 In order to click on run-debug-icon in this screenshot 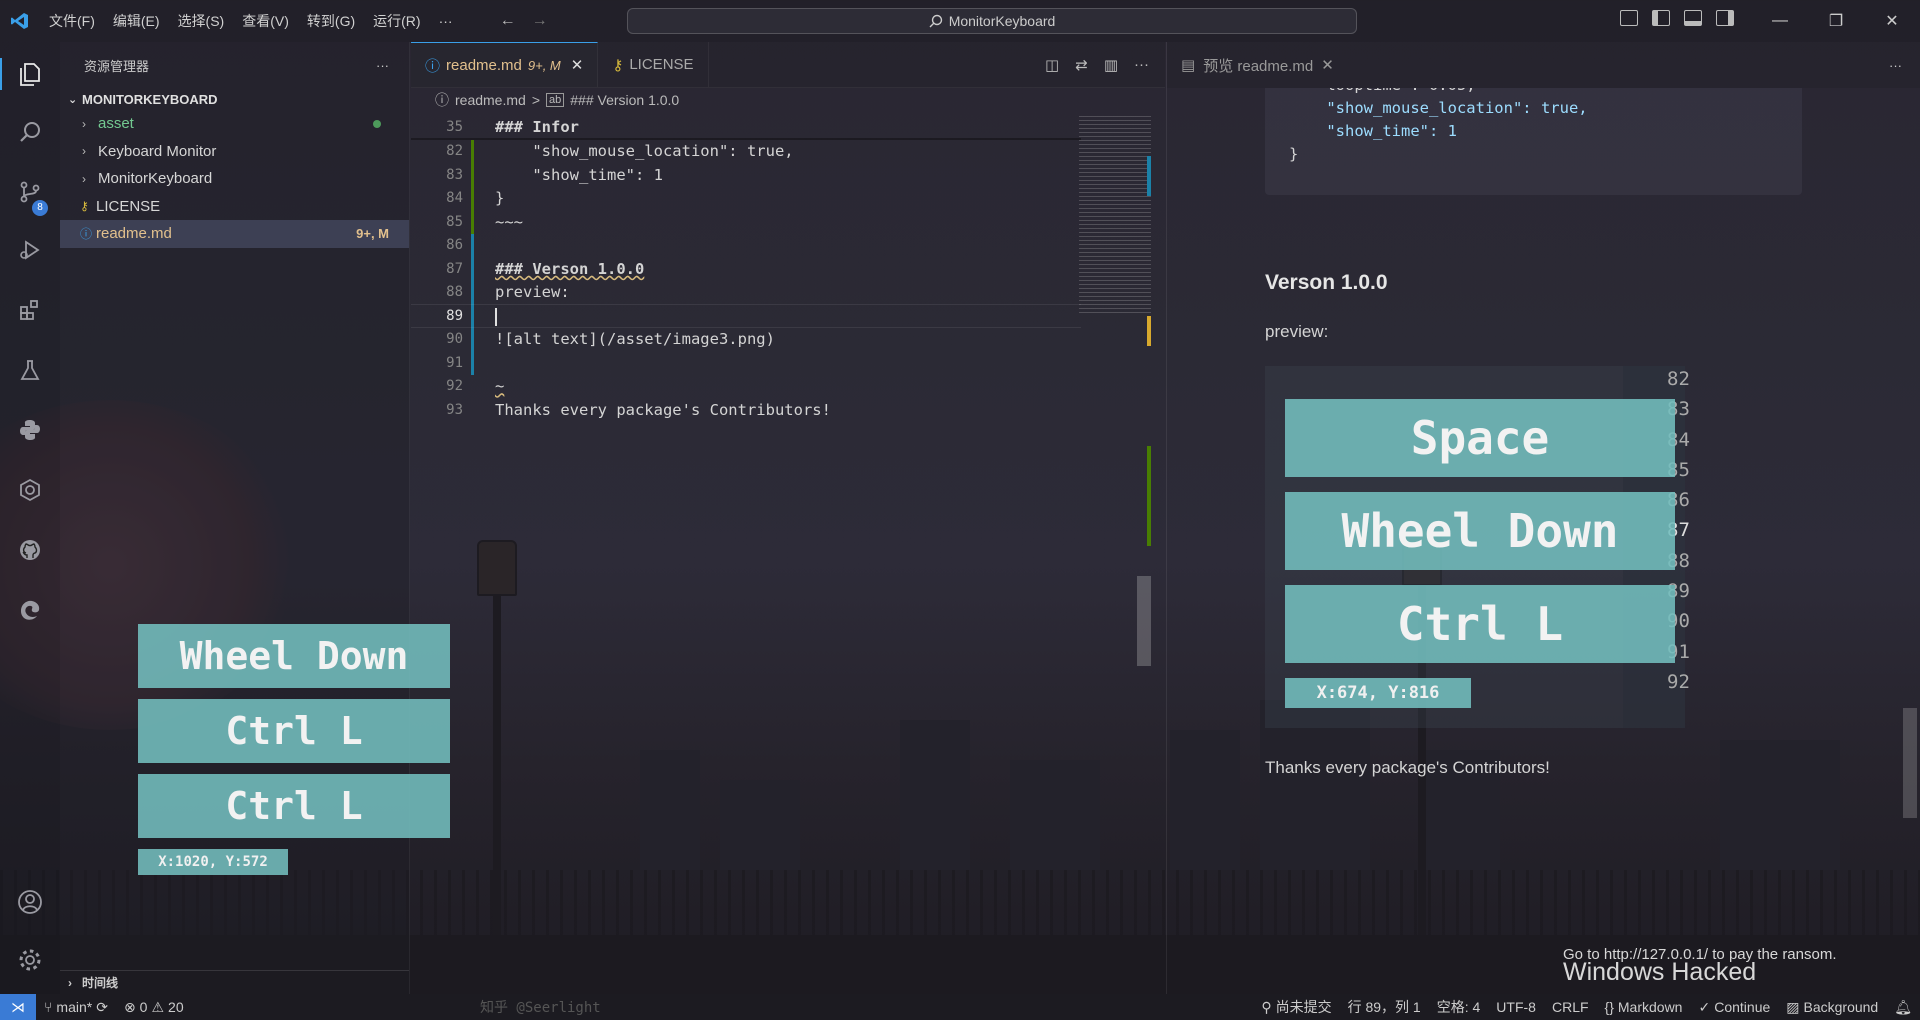, I will do `click(30, 250)`.